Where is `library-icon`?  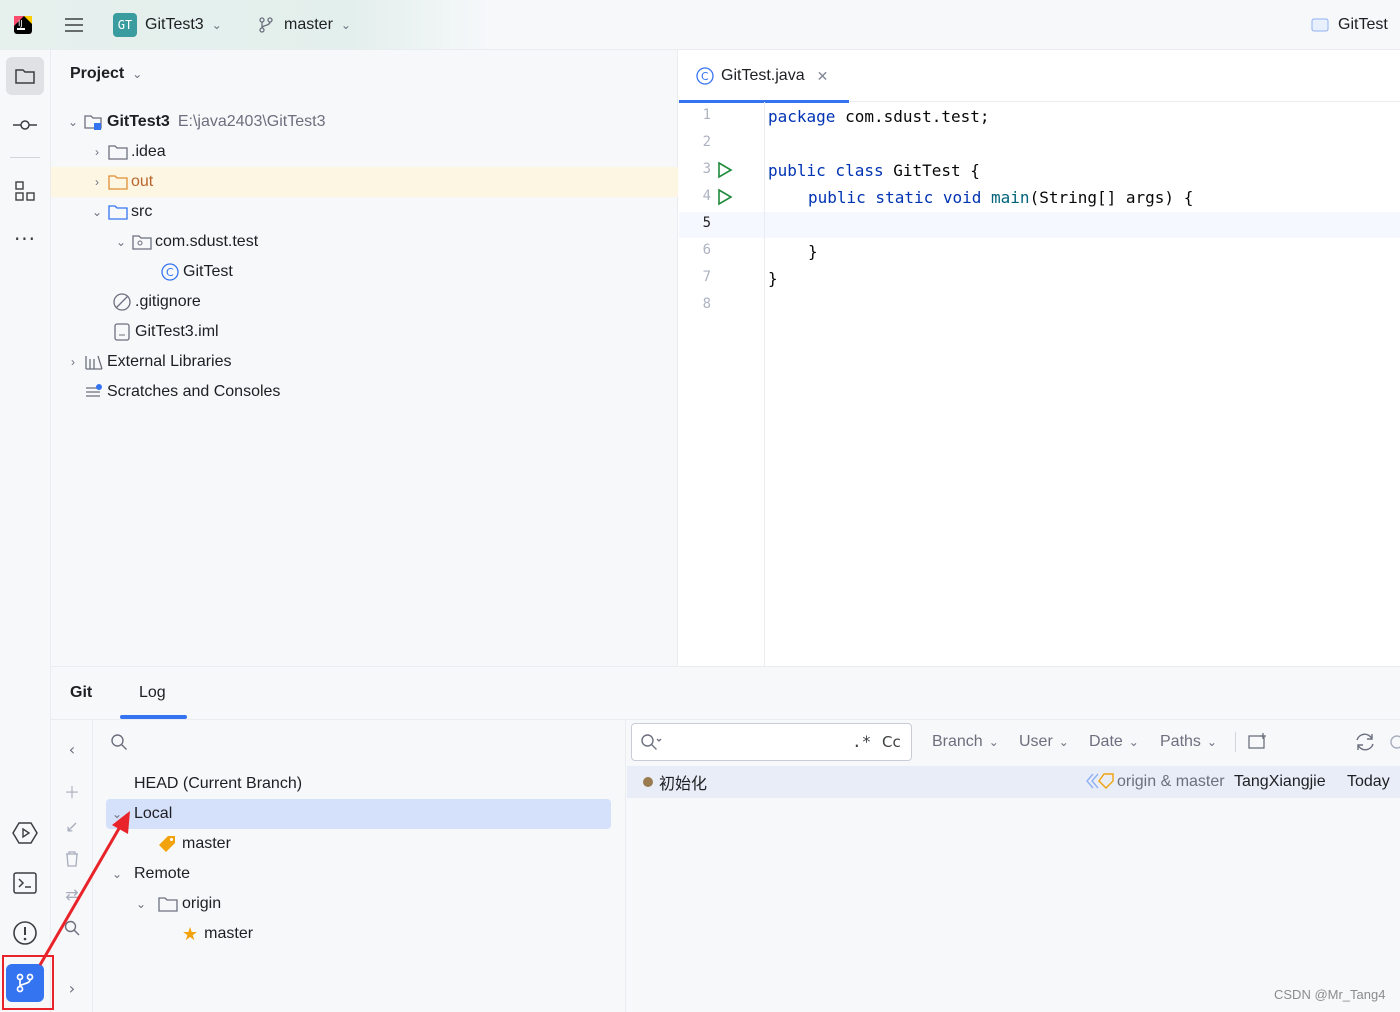 library-icon is located at coordinates (94, 362).